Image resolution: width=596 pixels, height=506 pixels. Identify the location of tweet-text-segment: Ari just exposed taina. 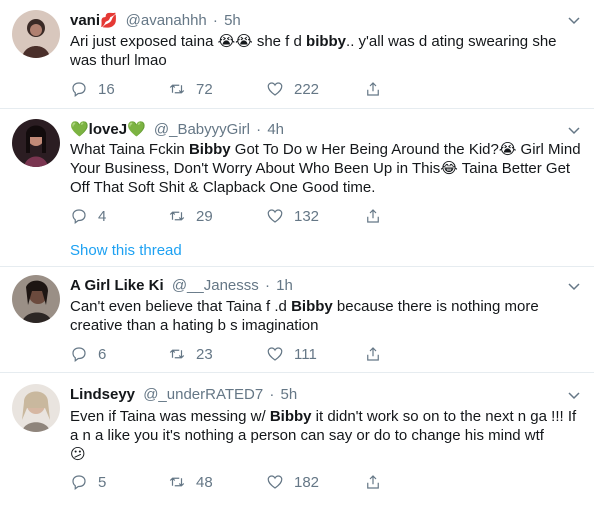
(142, 41).